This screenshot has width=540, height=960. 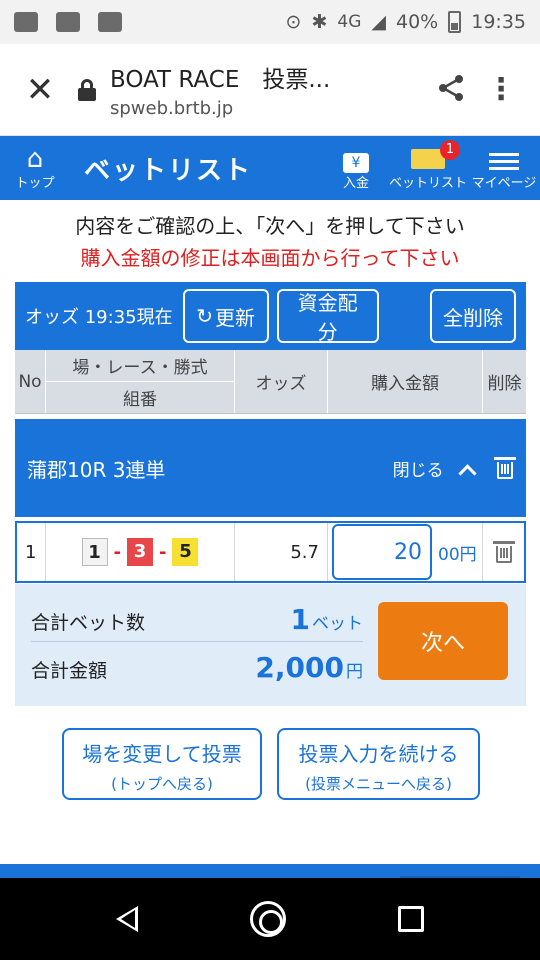 What do you see at coordinates (162, 784) in the screenshot?
I see `change-venue-sub: (トップへ戻る)` at bounding box center [162, 784].